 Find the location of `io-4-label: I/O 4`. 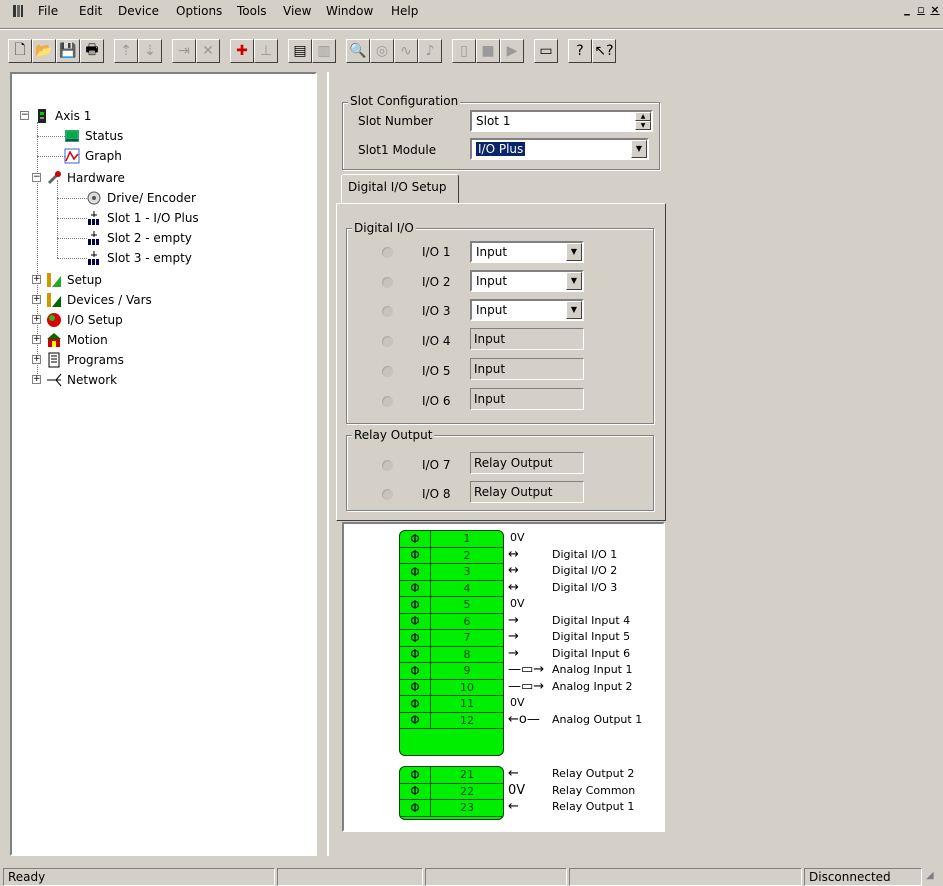

io-4-label: I/O 4 is located at coordinates (436, 341).